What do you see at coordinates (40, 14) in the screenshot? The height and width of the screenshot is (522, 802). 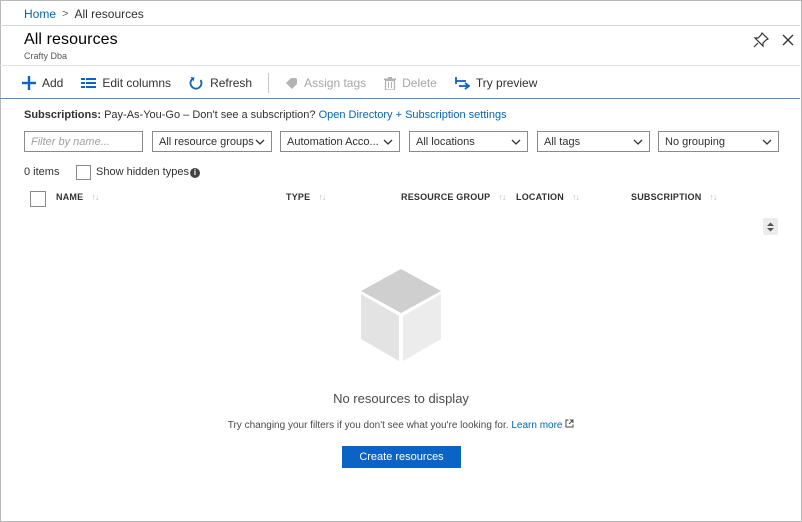 I see `breadcrumb-home-link: Home` at bounding box center [40, 14].